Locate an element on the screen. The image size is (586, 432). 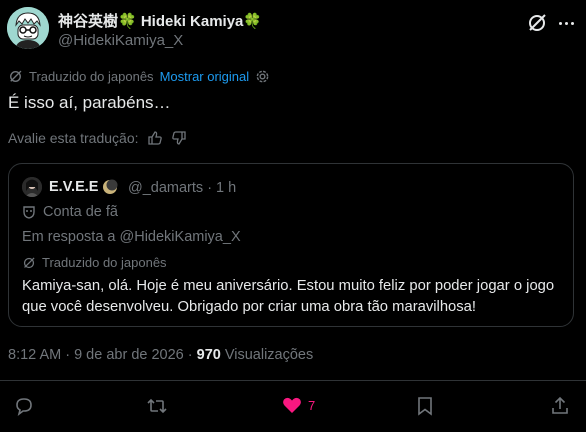
quoted-handle-time: @_damarts · 1 h is located at coordinates (182, 188).